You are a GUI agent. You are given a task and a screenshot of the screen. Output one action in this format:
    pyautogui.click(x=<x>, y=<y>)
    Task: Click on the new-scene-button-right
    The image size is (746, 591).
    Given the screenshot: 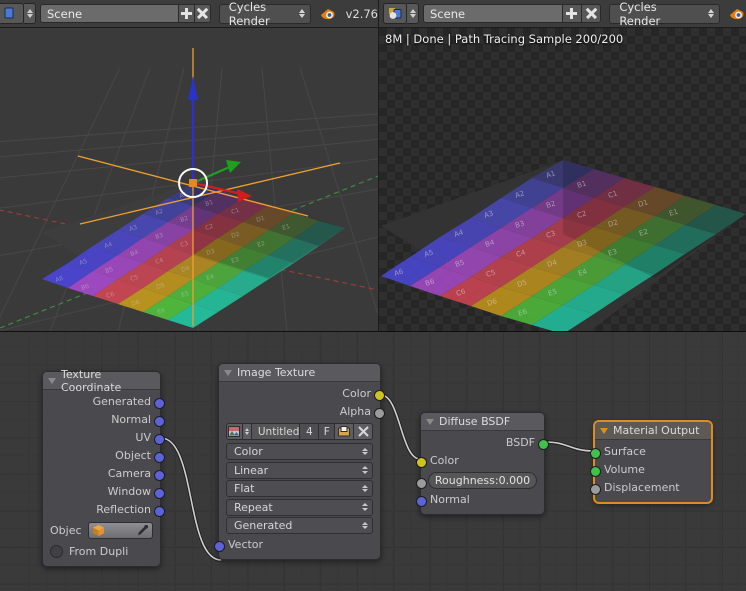 What is the action you would take?
    pyautogui.click(x=572, y=13)
    